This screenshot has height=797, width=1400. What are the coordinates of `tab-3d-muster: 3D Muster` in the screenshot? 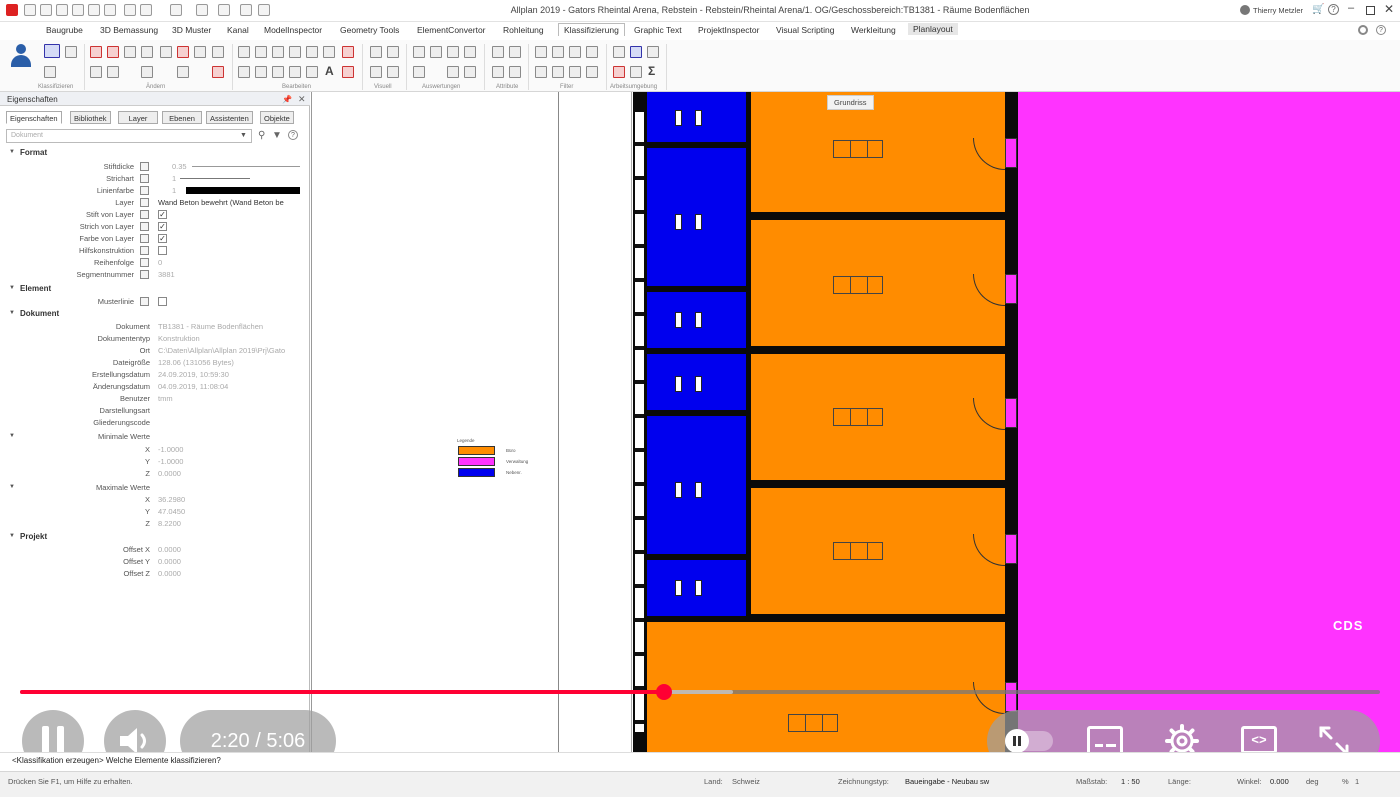 It's located at (191, 30).